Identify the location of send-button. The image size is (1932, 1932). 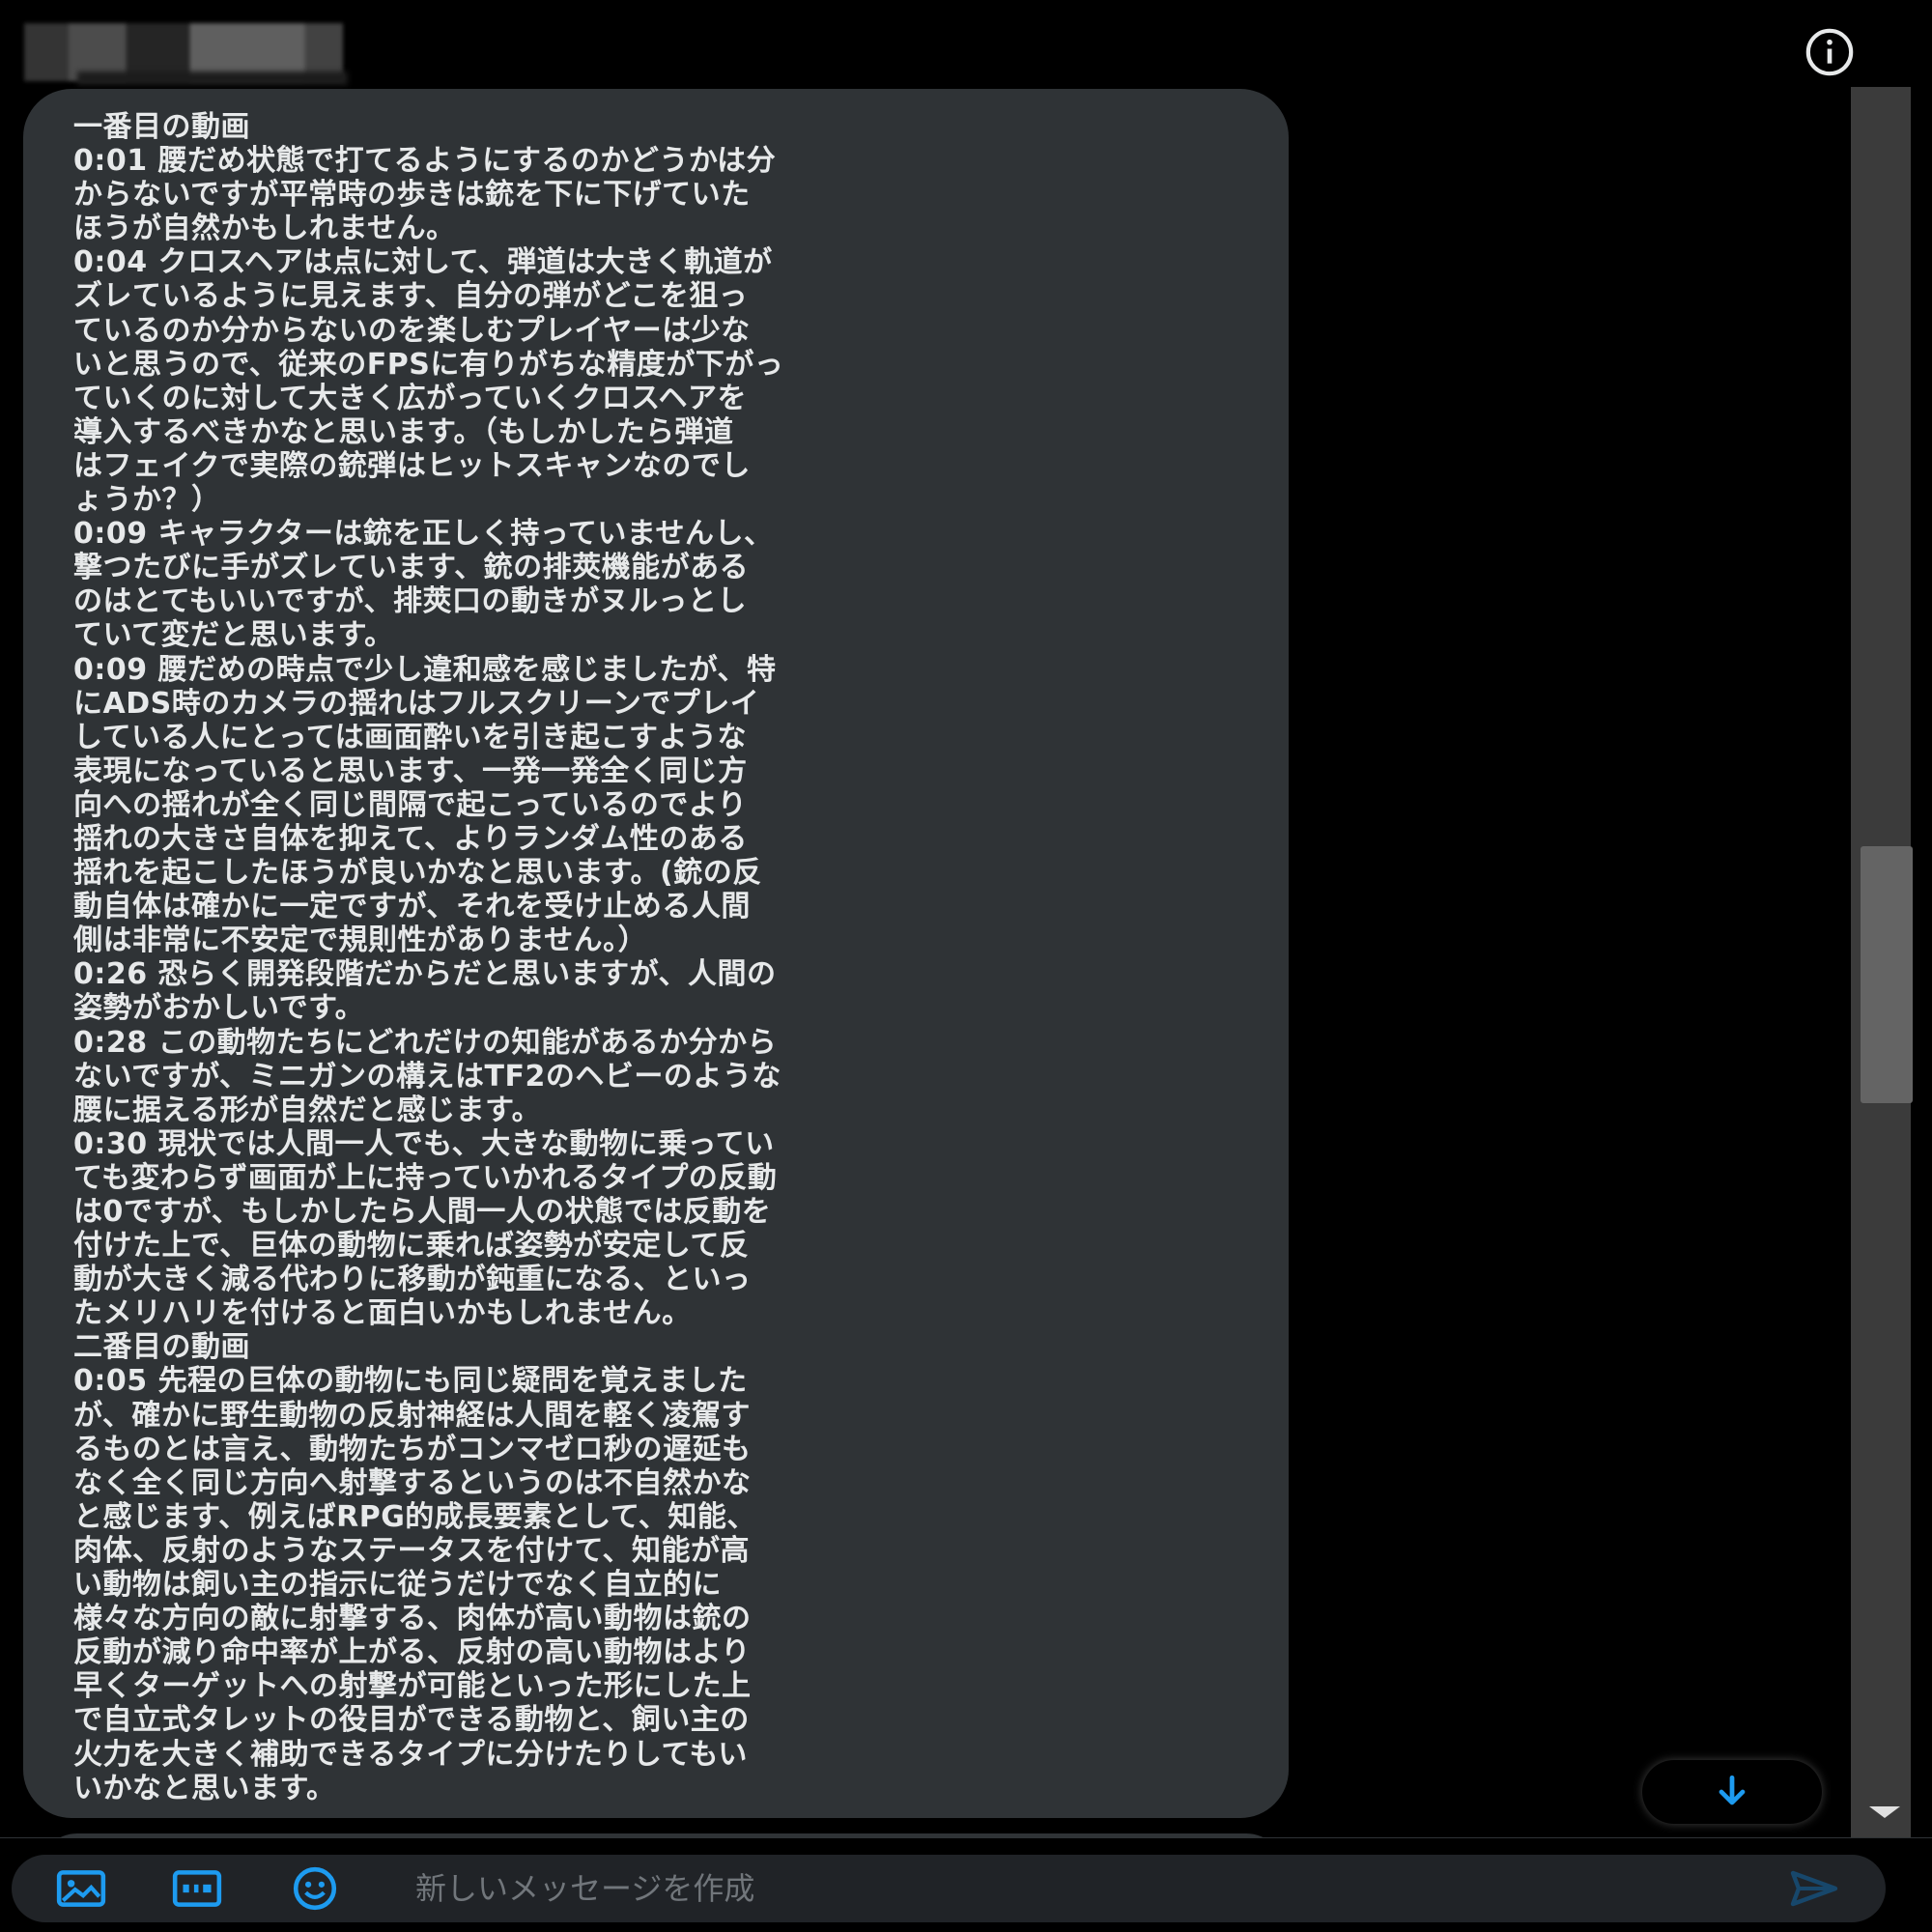
(1814, 1889).